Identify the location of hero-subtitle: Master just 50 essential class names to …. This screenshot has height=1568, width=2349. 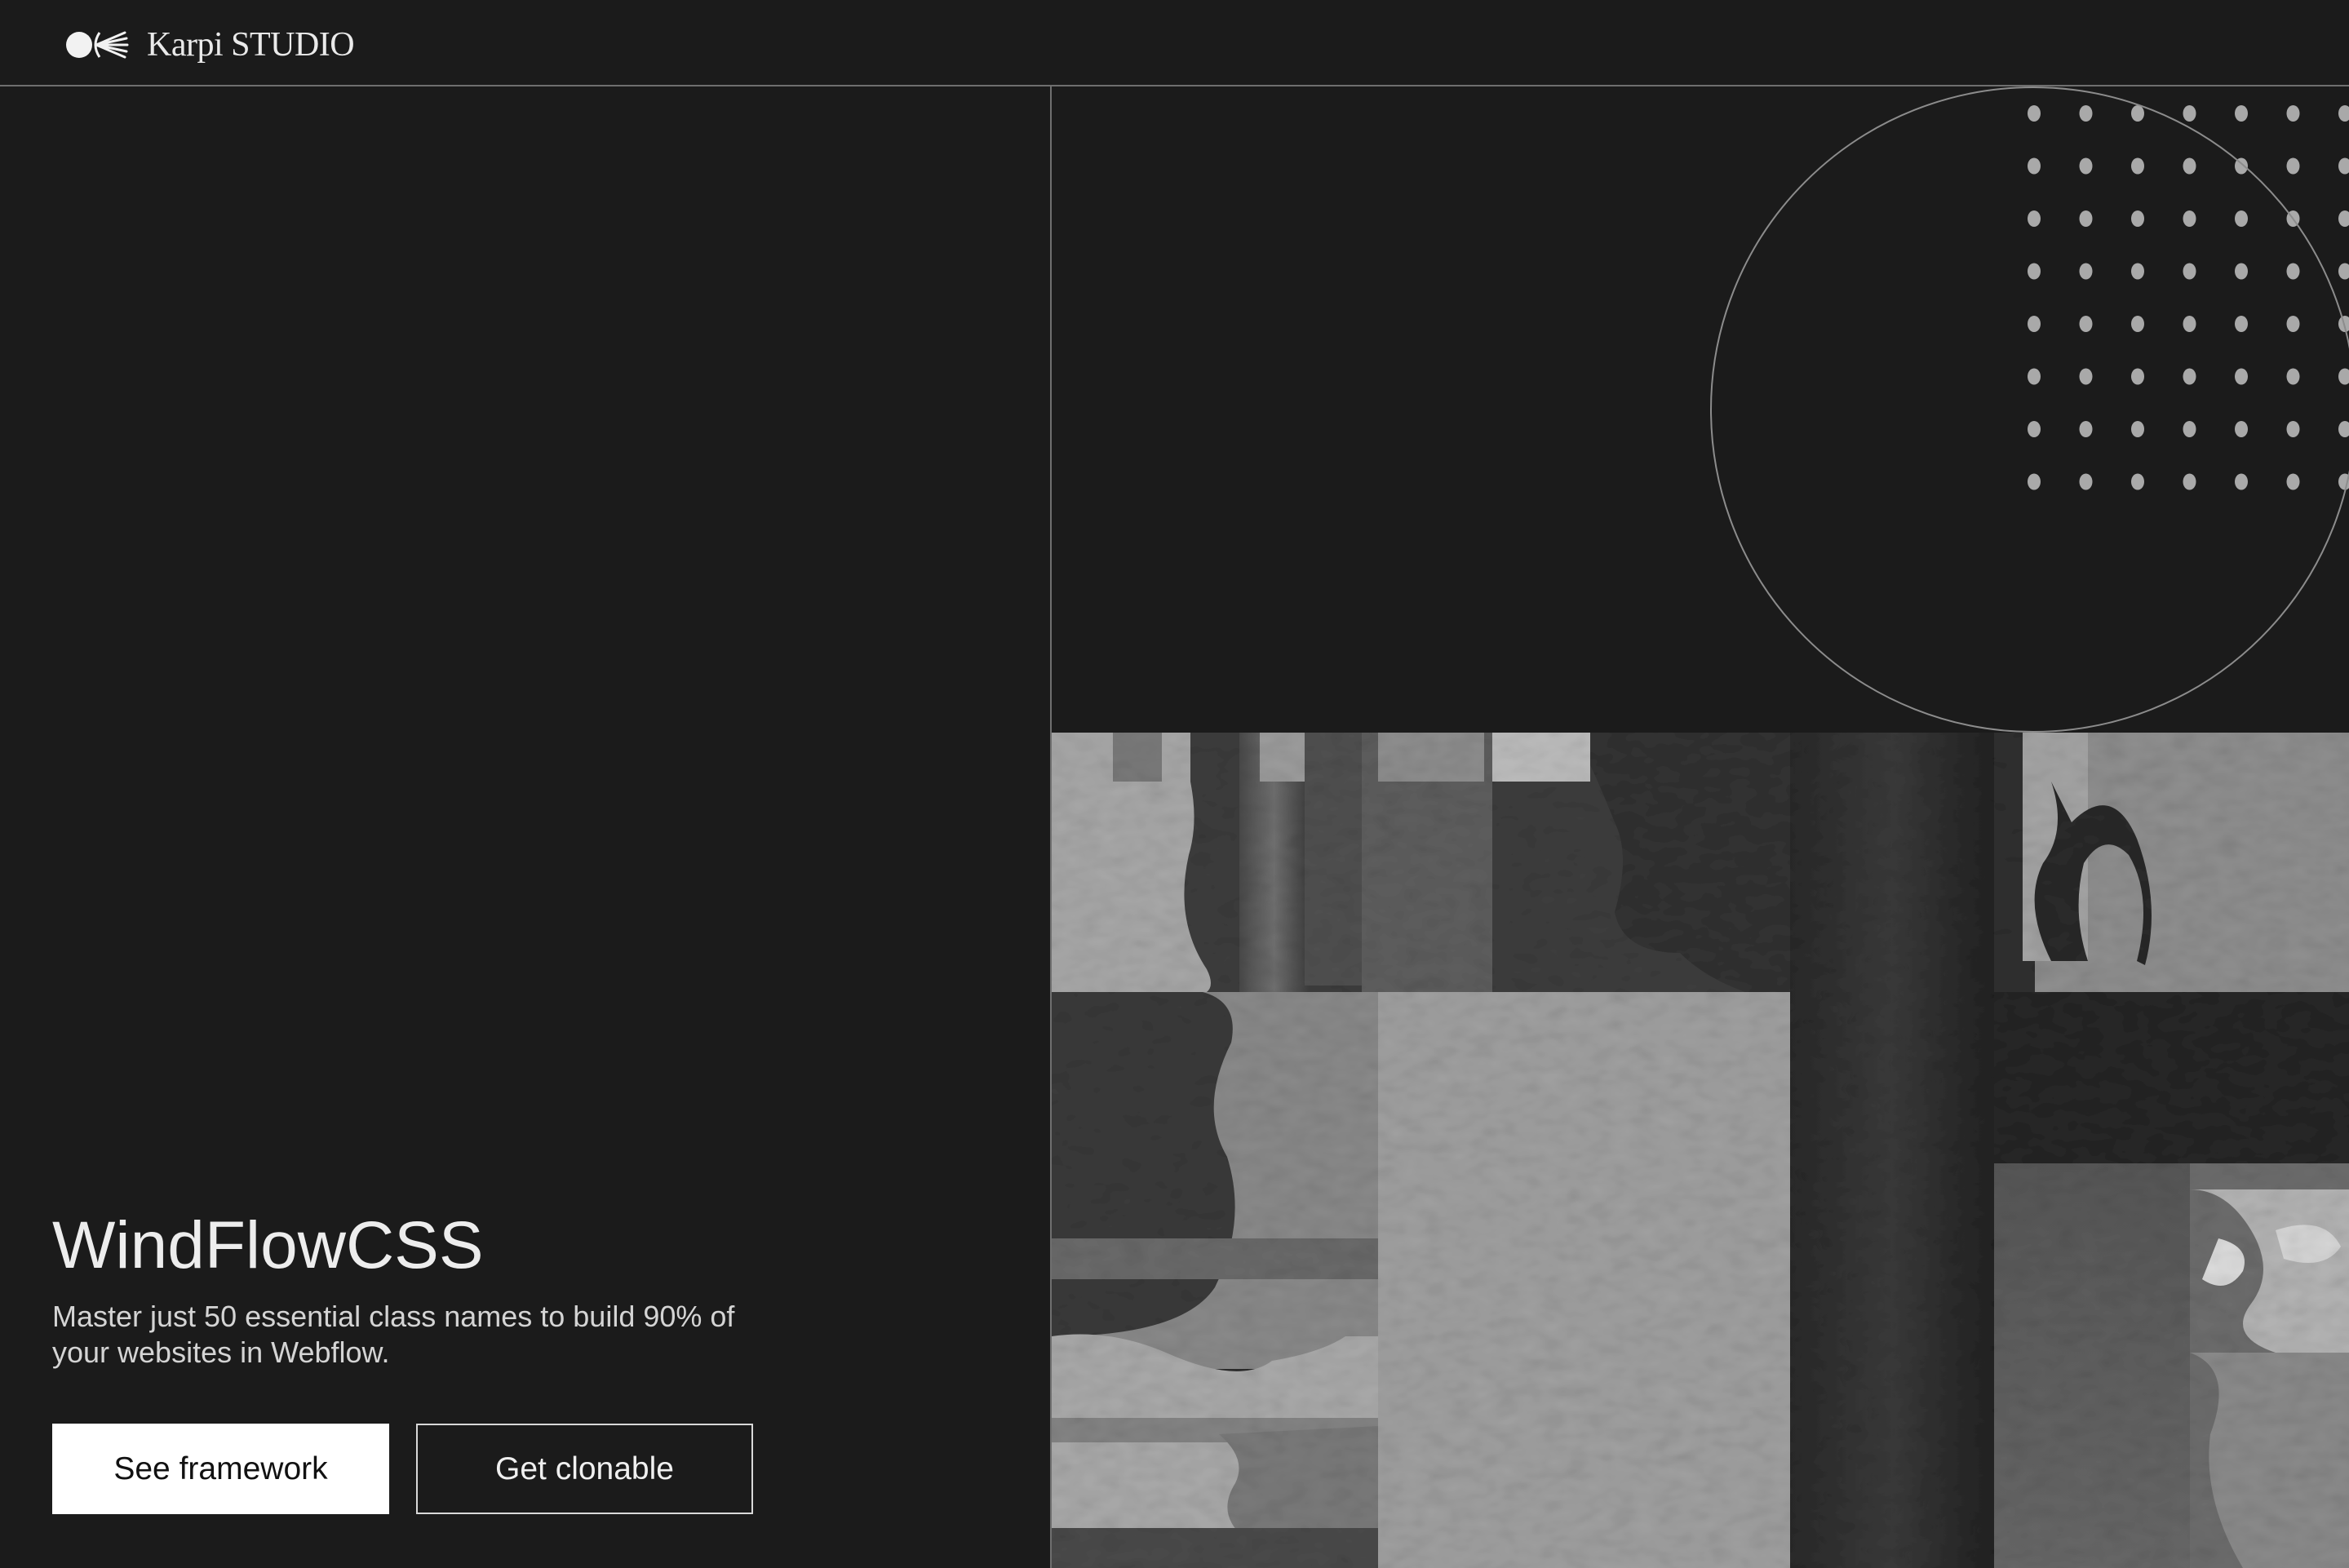
(393, 1334).